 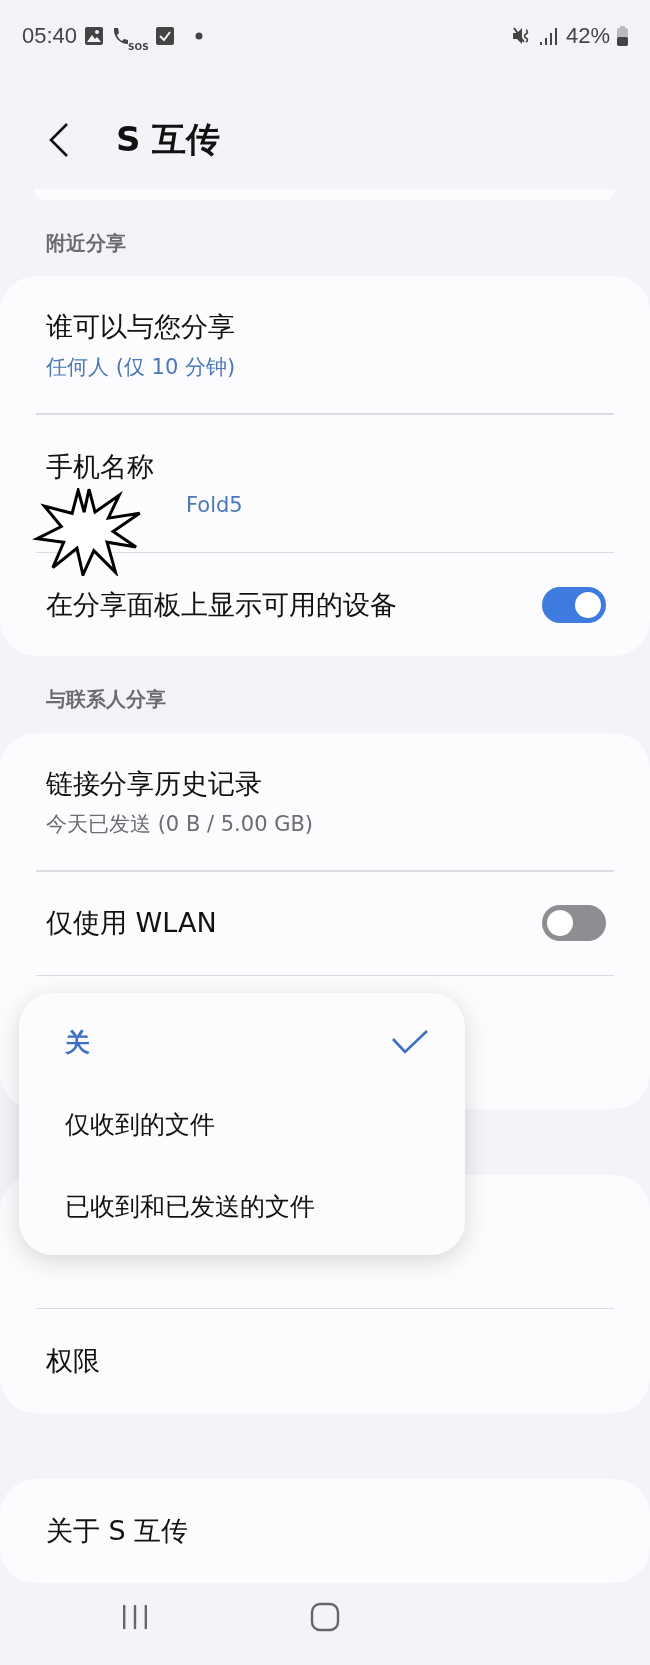 What do you see at coordinates (242, 1206) in the screenshot?
I see `menu-option: 已收到和已发送的文件` at bounding box center [242, 1206].